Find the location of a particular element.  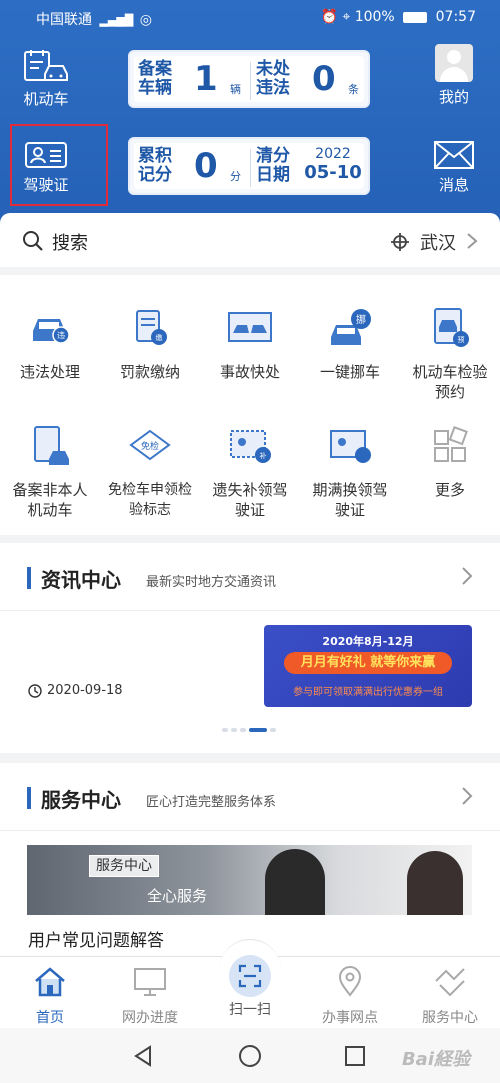

violations-label: 未处 违法 is located at coordinates (273, 78).